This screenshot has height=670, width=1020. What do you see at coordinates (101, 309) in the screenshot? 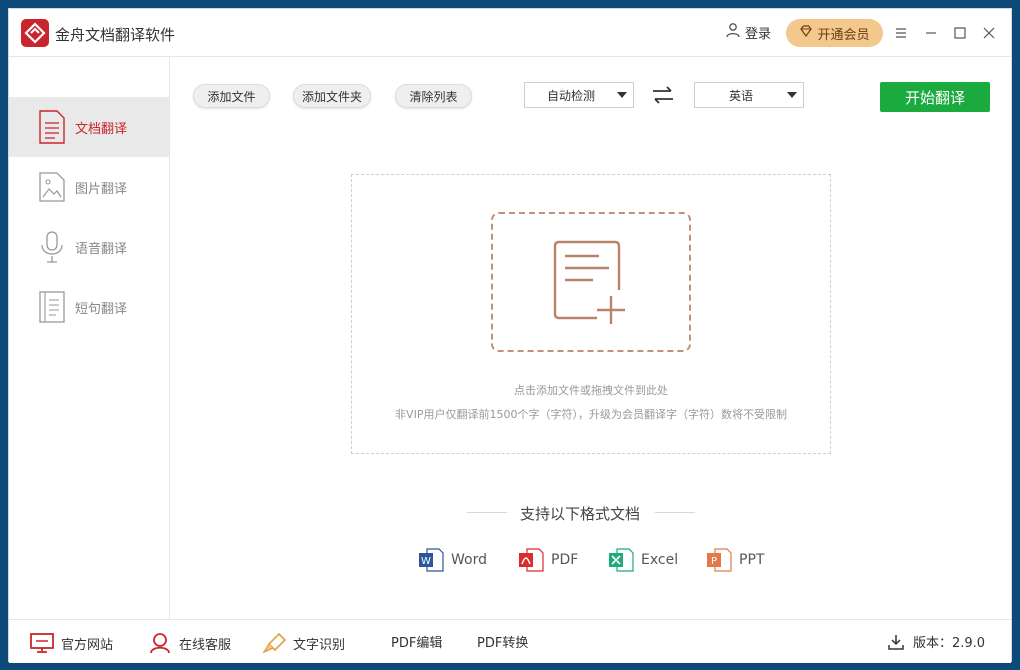
I see `sidebar-item-label: 短句翻译` at bounding box center [101, 309].